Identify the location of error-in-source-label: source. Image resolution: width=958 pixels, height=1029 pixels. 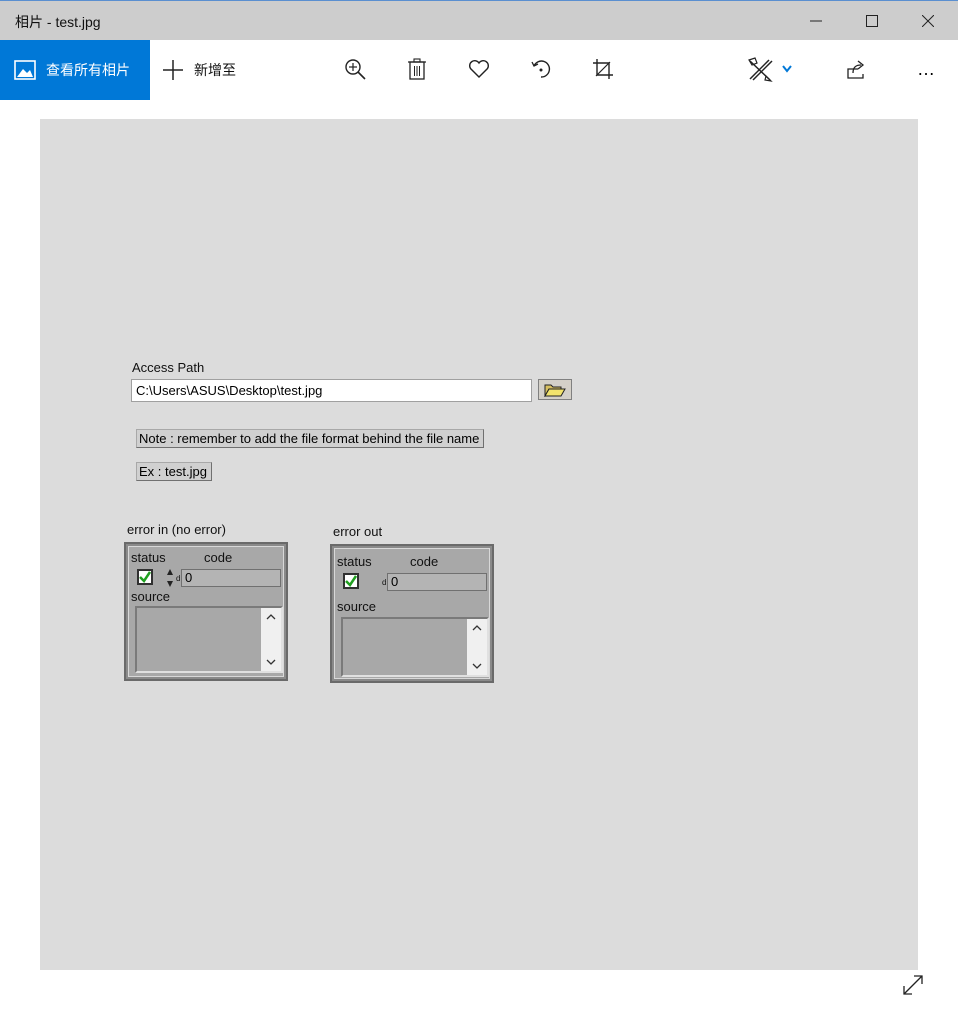
(151, 596).